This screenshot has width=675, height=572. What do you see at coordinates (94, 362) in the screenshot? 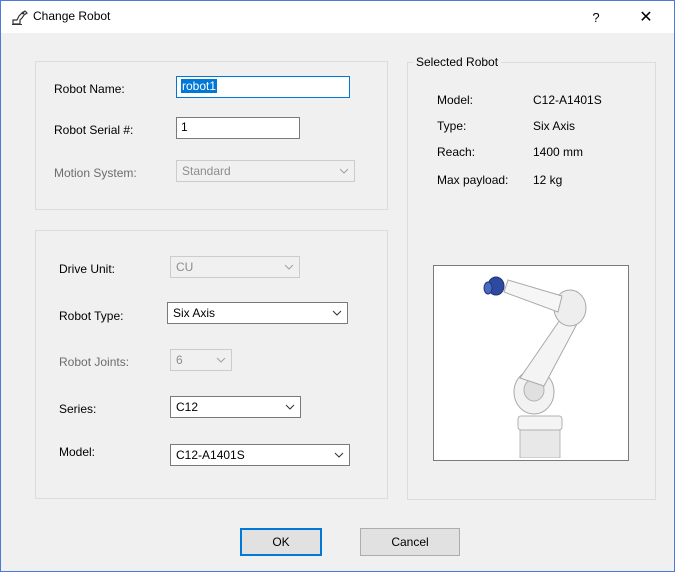
I see `robot-joints-label: Robot Joints:` at bounding box center [94, 362].